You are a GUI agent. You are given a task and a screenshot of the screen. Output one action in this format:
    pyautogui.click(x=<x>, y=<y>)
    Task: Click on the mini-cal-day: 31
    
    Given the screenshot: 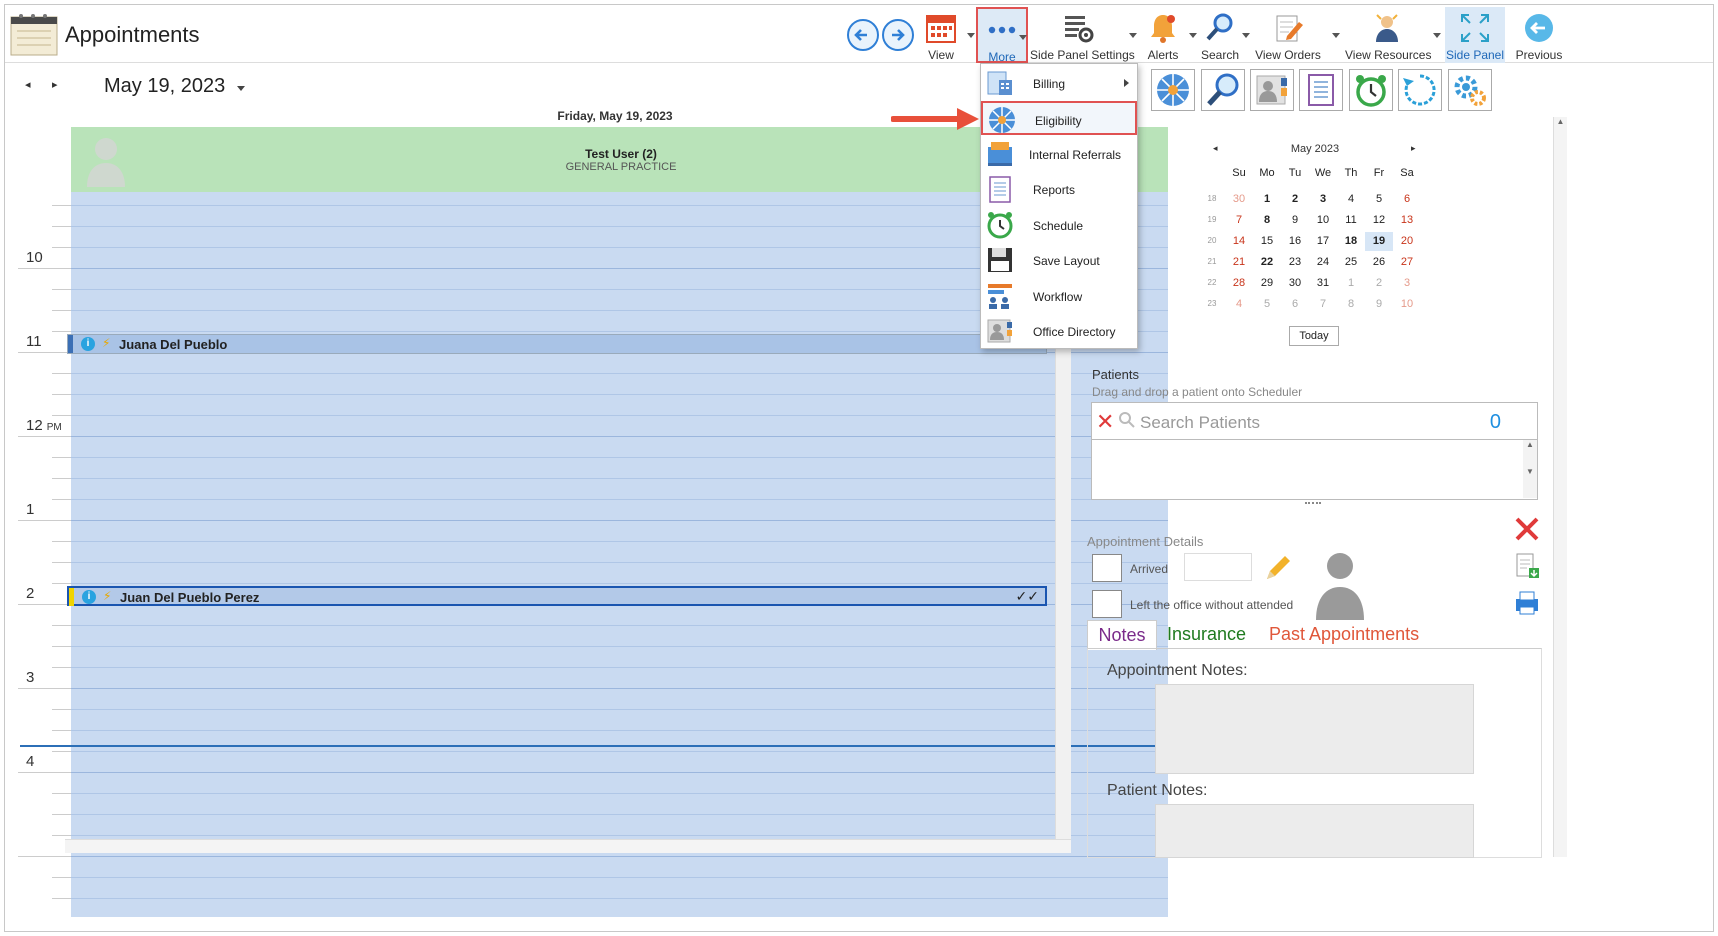 What is the action you would take?
    pyautogui.click(x=1323, y=283)
    